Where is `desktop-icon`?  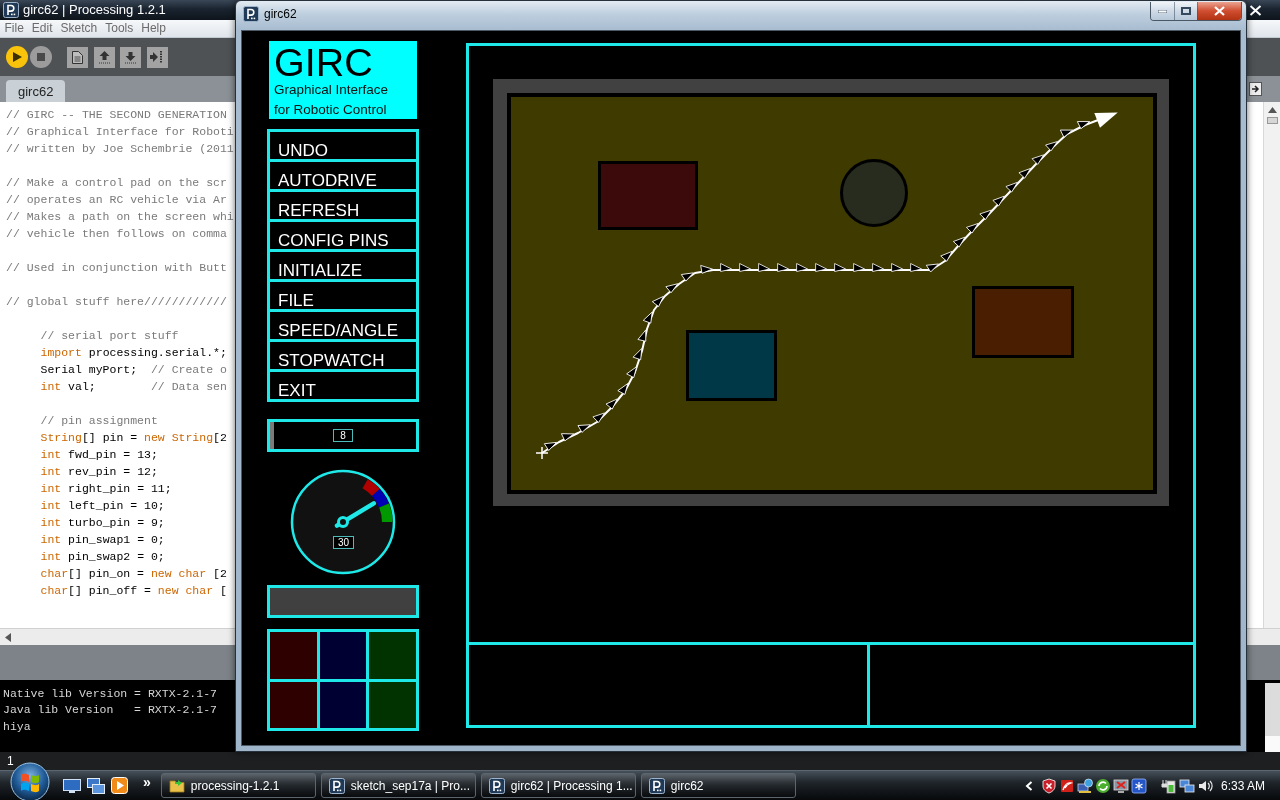
desktop-icon is located at coordinates (72, 785).